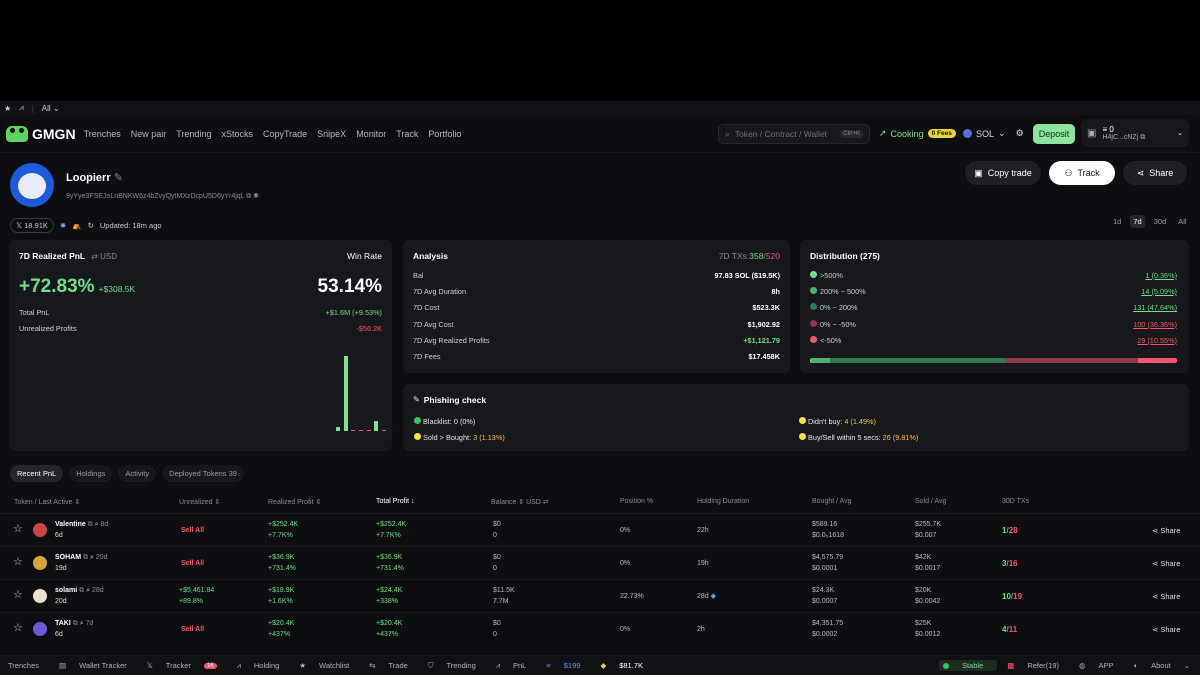 The width and height of the screenshot is (1200, 675). I want to click on sold-avg: $0.0012, so click(928, 634).